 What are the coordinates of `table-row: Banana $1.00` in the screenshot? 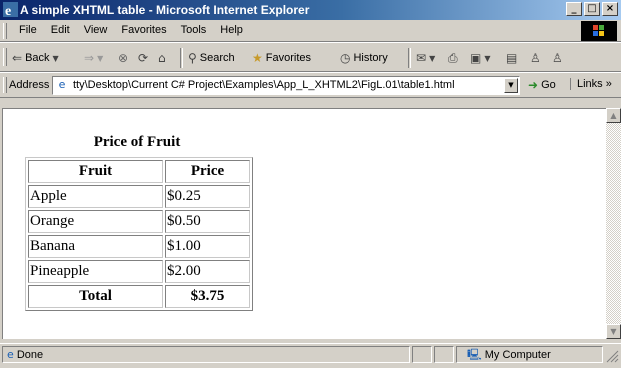 It's located at (139, 246).